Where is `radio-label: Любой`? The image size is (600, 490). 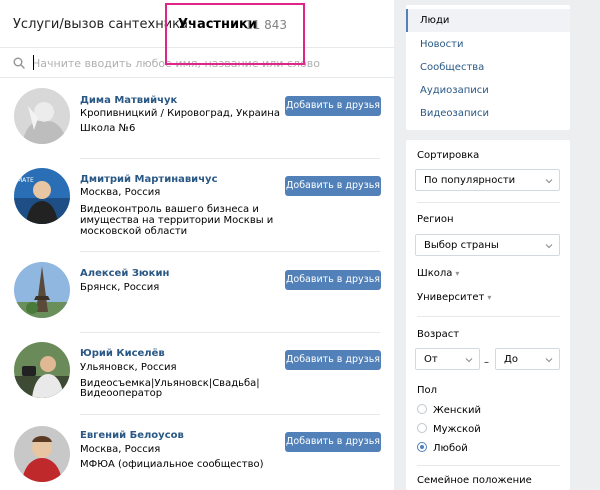 radio-label: Любой is located at coordinates (450, 448).